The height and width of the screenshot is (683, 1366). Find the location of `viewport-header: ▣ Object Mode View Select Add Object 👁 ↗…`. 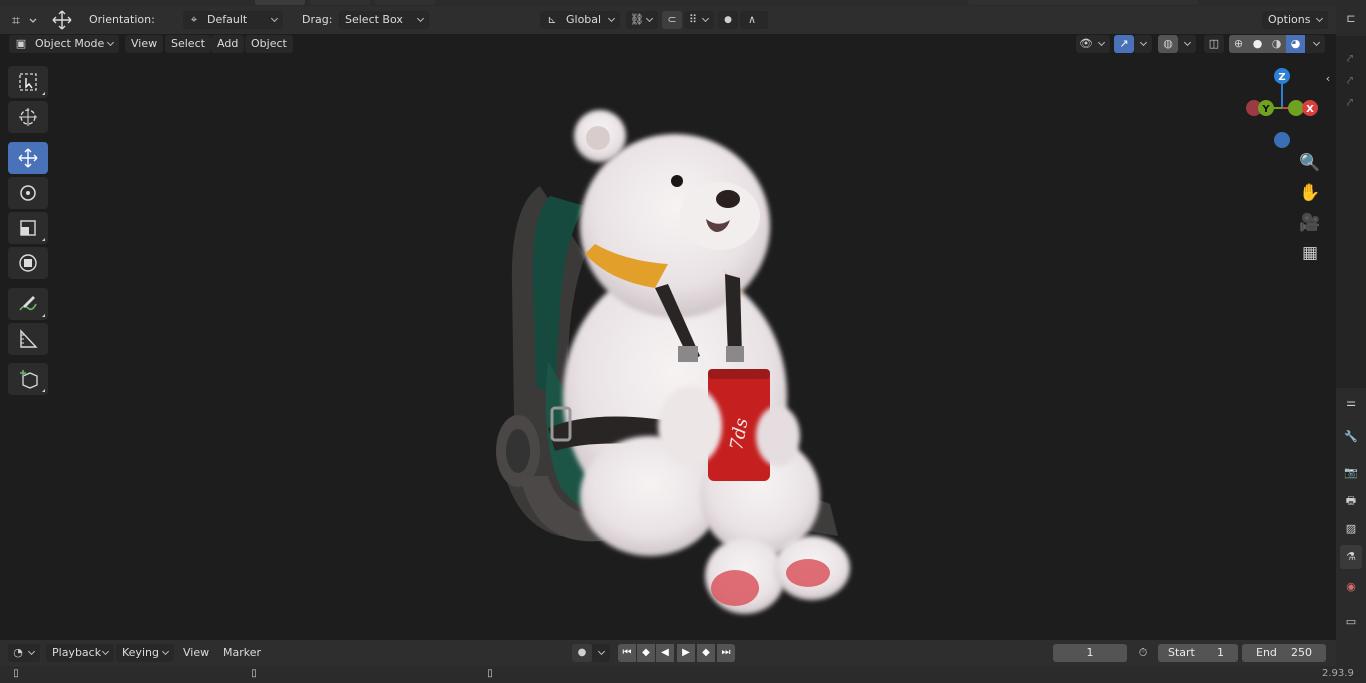

viewport-header: ▣ Object Mode View Select Add Object 👁 ↗… is located at coordinates (668, 45).